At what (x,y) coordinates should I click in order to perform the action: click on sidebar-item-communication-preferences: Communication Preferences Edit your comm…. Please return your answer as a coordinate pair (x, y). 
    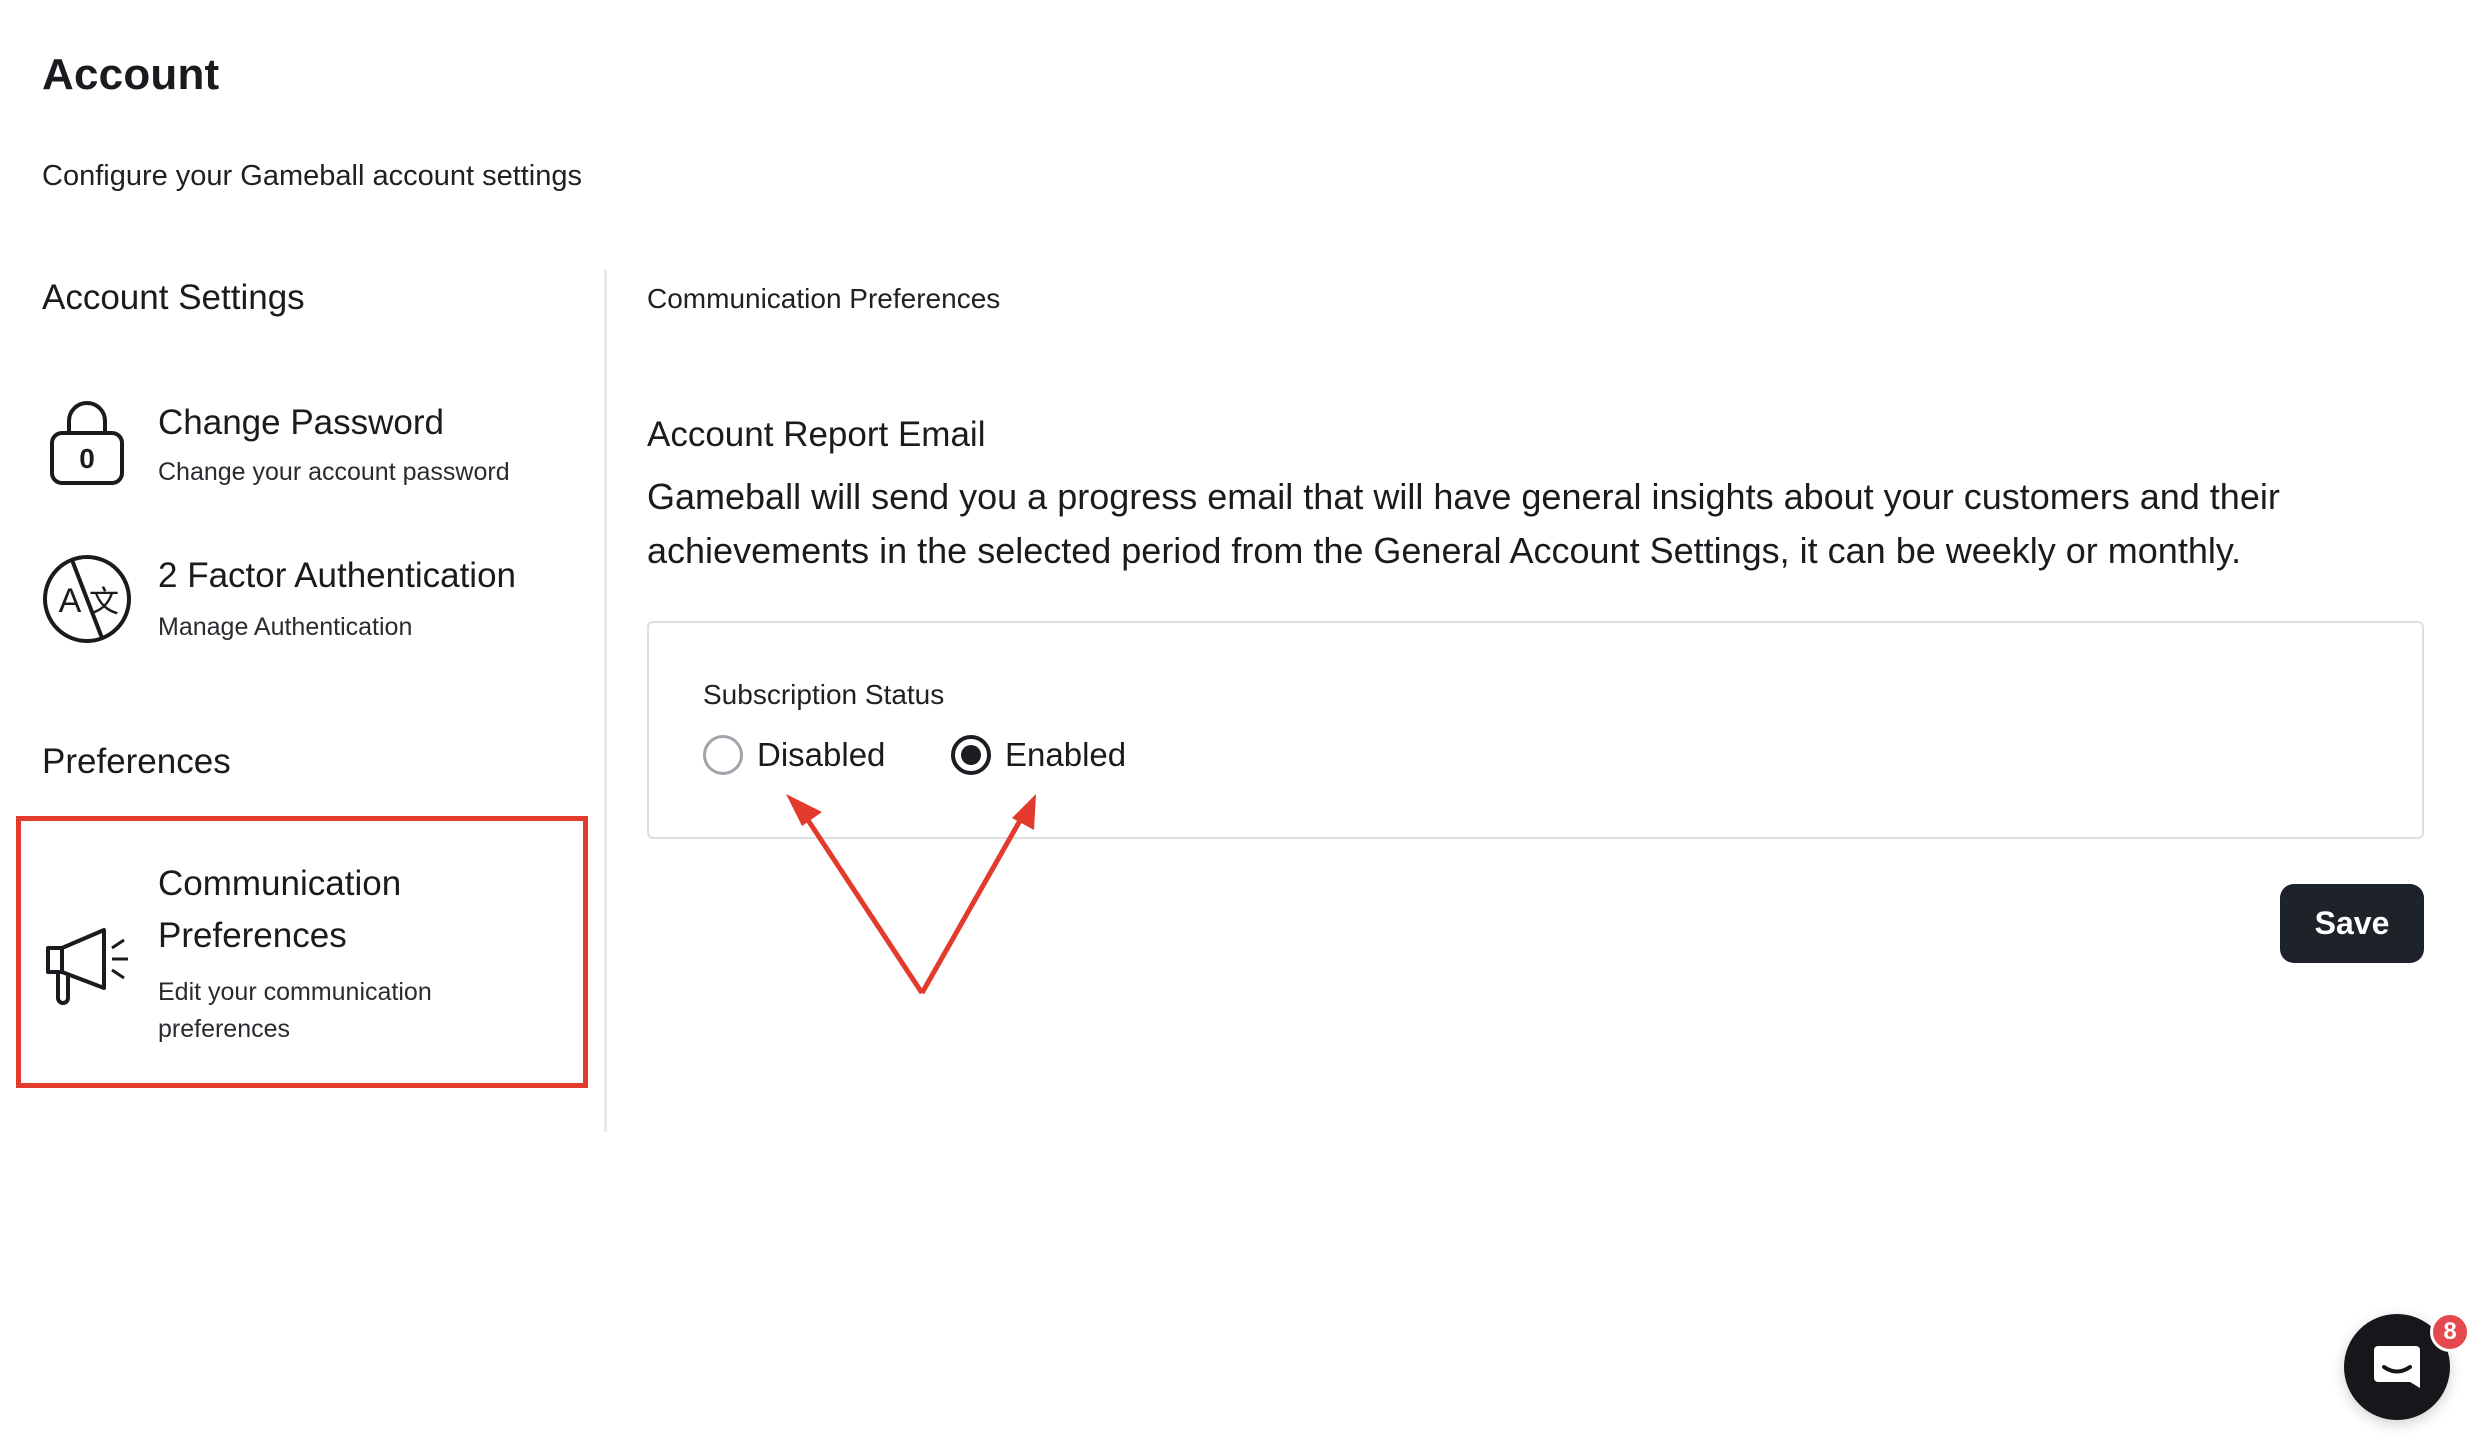
    Looking at the image, I should click on (312, 958).